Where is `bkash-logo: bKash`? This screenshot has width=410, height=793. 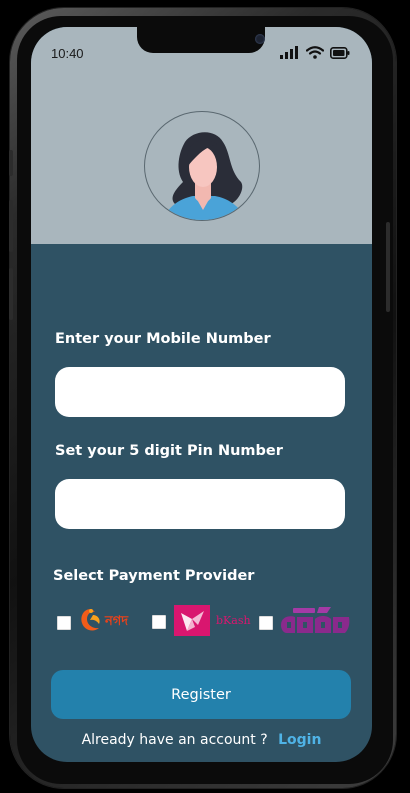 bkash-logo: bKash is located at coordinates (214, 621).